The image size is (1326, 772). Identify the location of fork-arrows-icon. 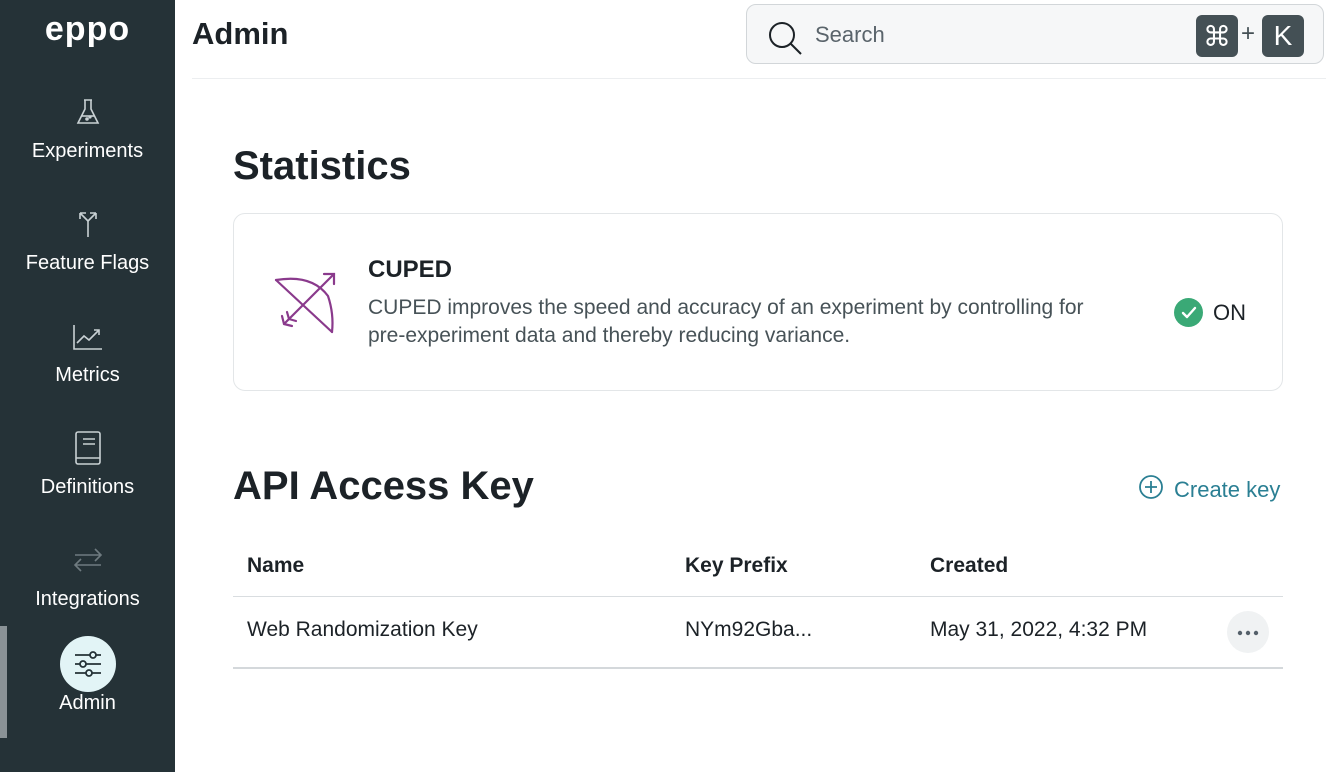
(88, 224).